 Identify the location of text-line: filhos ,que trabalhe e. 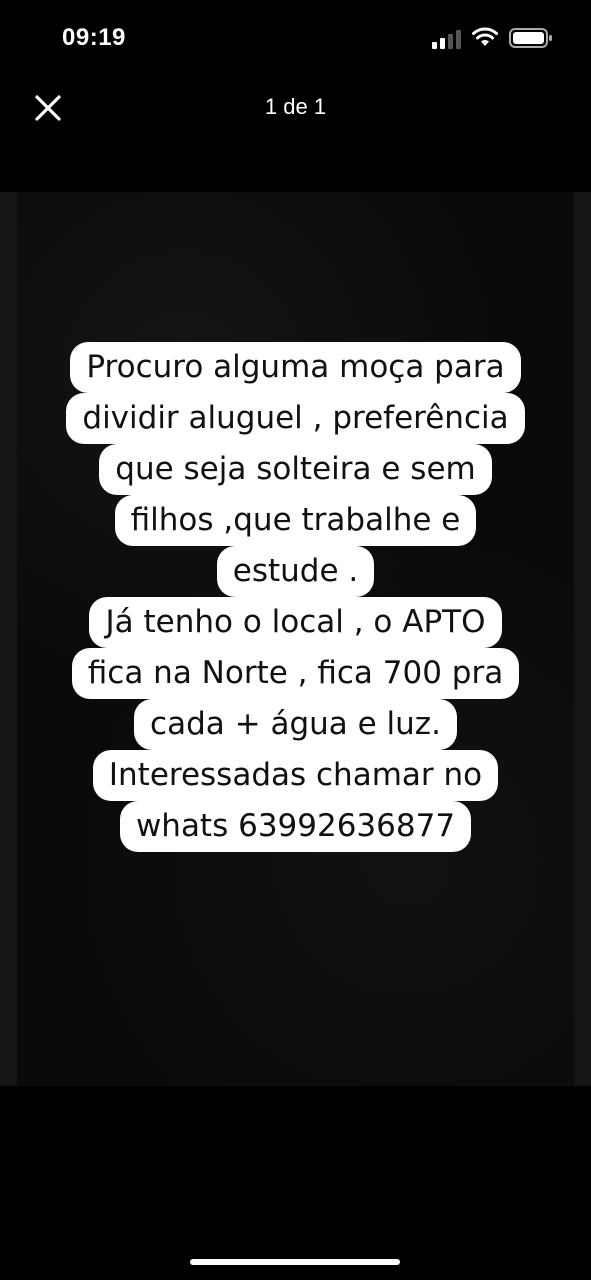
(295, 520).